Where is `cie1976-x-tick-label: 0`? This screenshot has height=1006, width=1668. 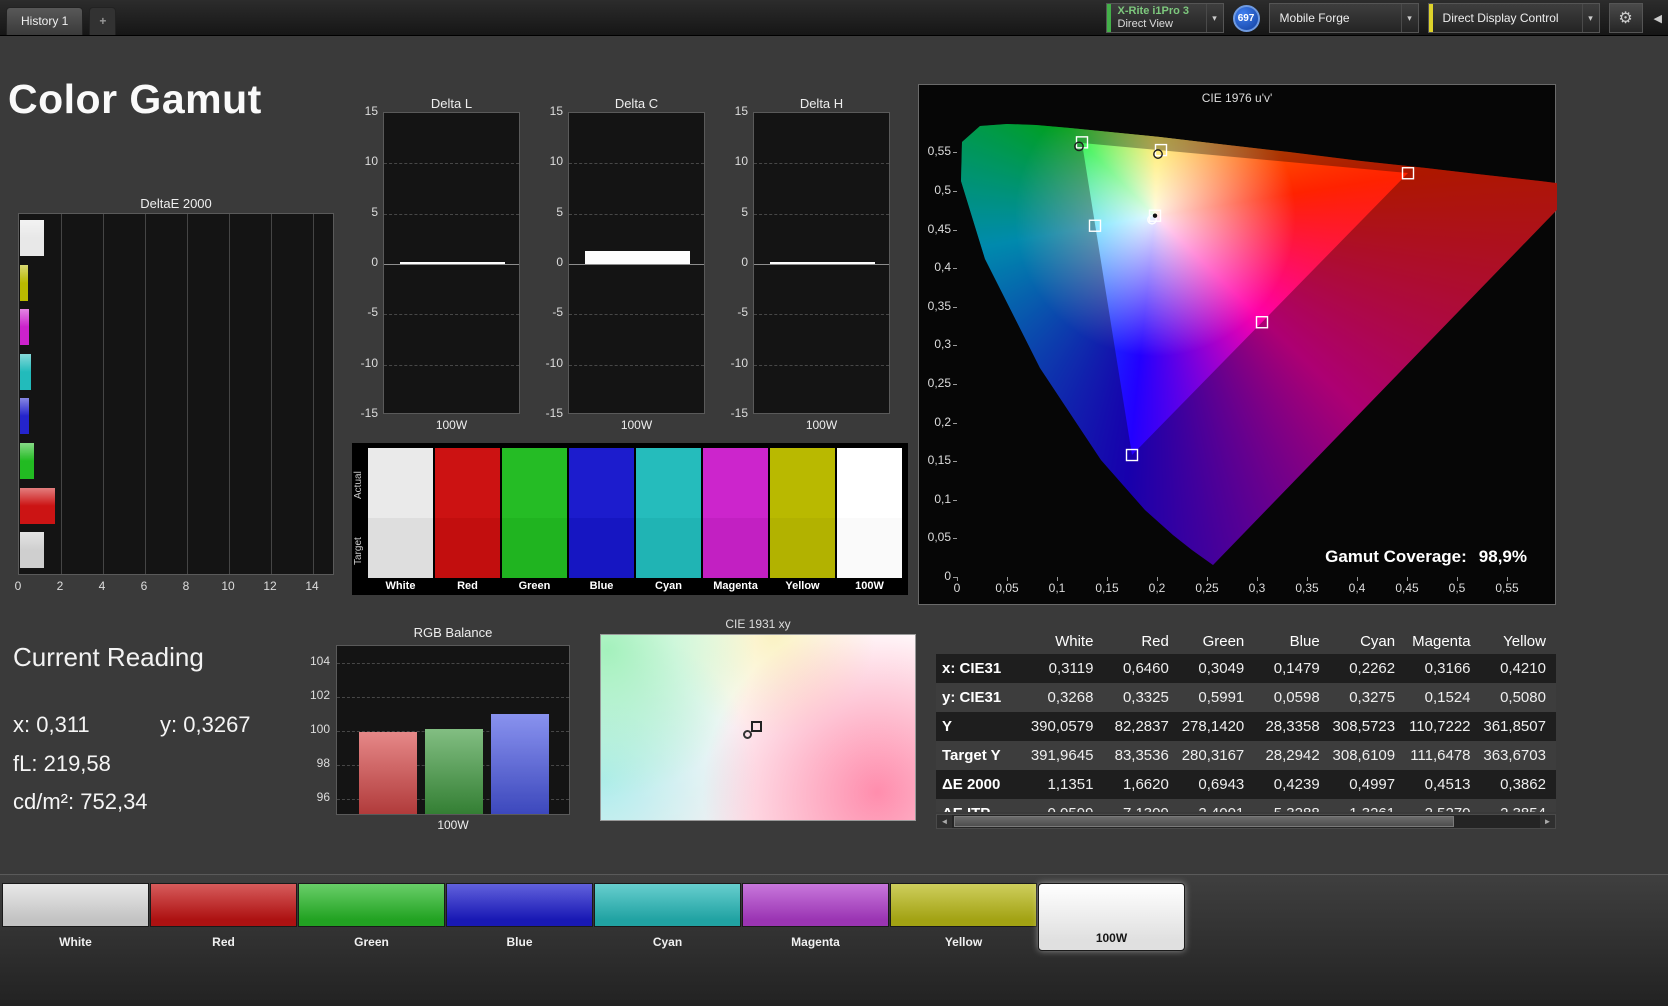 cie1976-x-tick-label: 0 is located at coordinates (957, 588).